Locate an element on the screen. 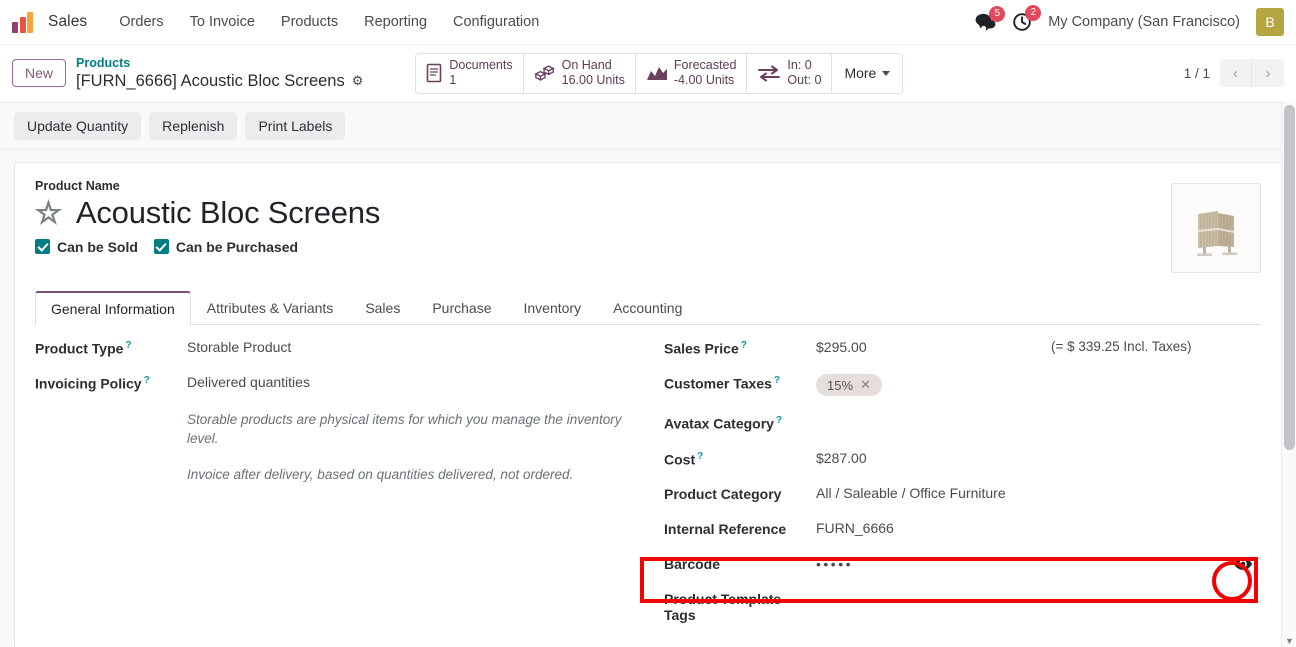 This screenshot has width=1296, height=647. label-customer-taxes: Customer Taxes? is located at coordinates (740, 383).